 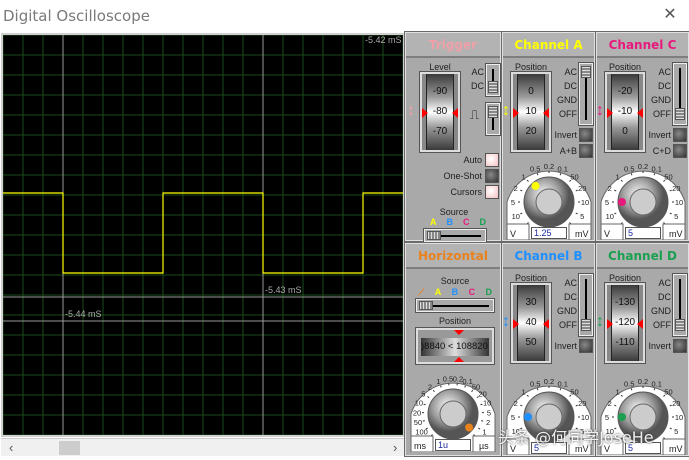 I want to click on channel-d-invert-button, so click(x=680, y=346).